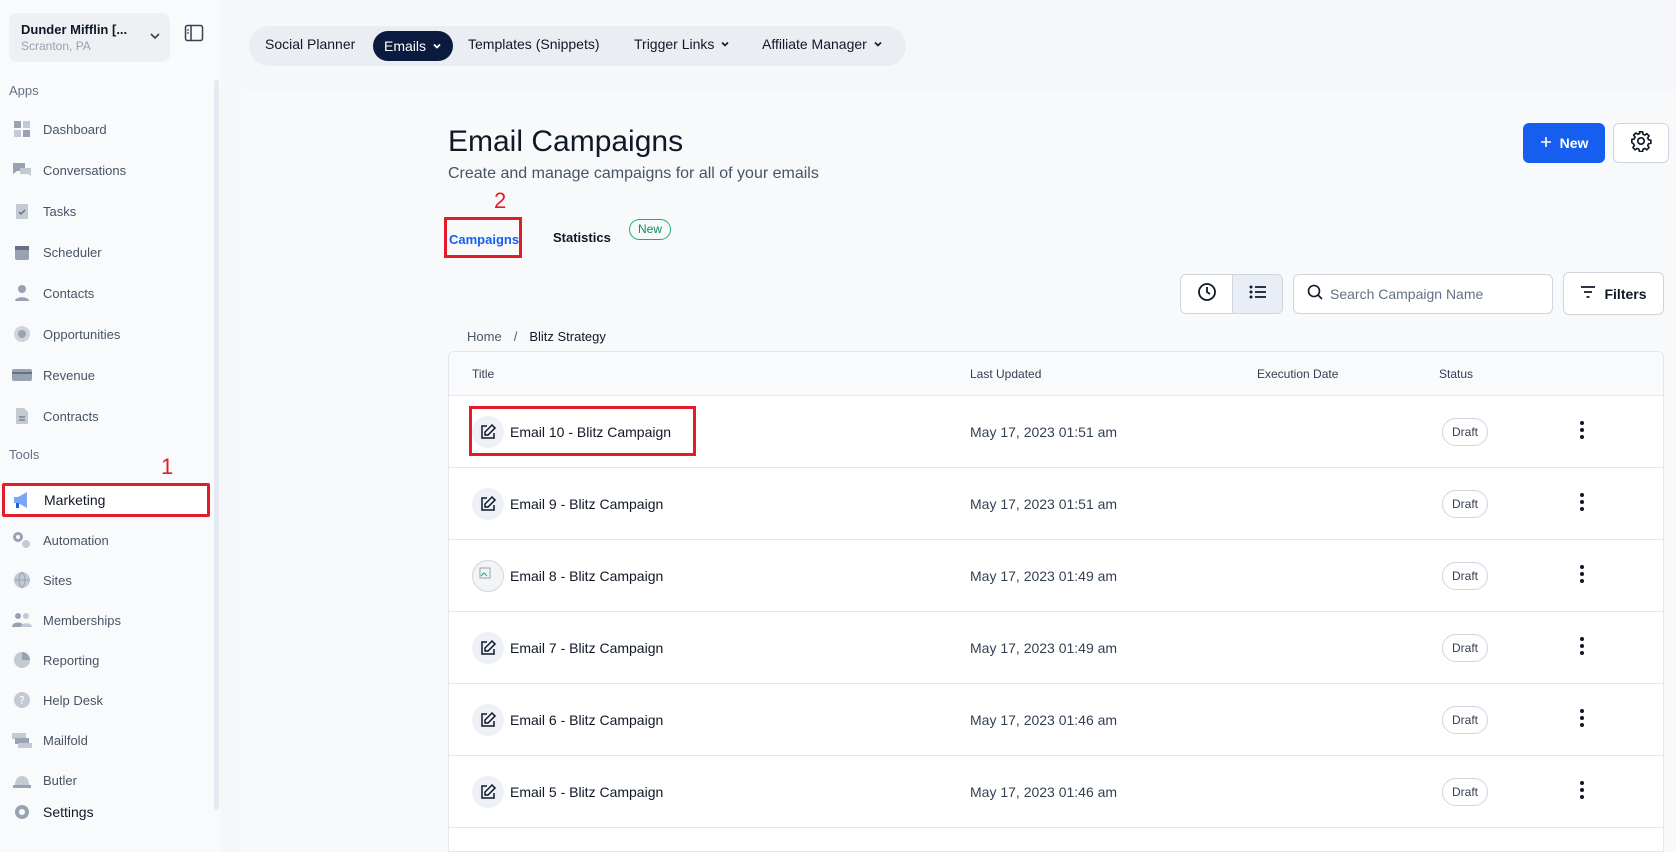 The width and height of the screenshot is (1676, 852). What do you see at coordinates (110, 700) in the screenshot?
I see `sidebar-item-help-desk: ? Help Desk` at bounding box center [110, 700].